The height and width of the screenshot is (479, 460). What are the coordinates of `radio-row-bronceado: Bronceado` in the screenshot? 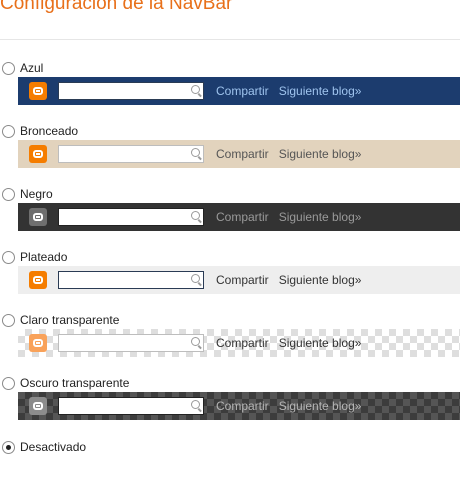 It's located at (39, 131).